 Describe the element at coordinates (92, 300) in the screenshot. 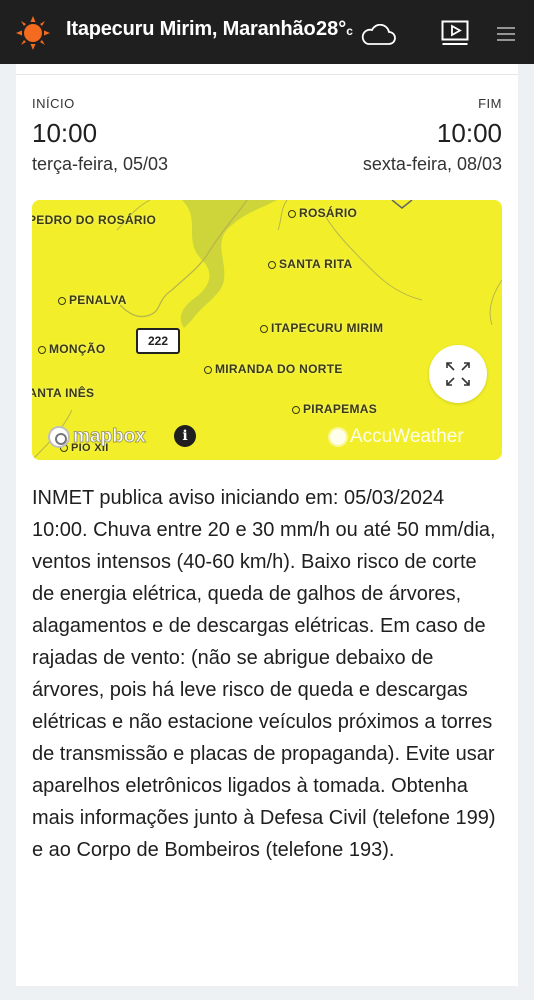

I see `map-label-penalva: PENALVA` at that location.